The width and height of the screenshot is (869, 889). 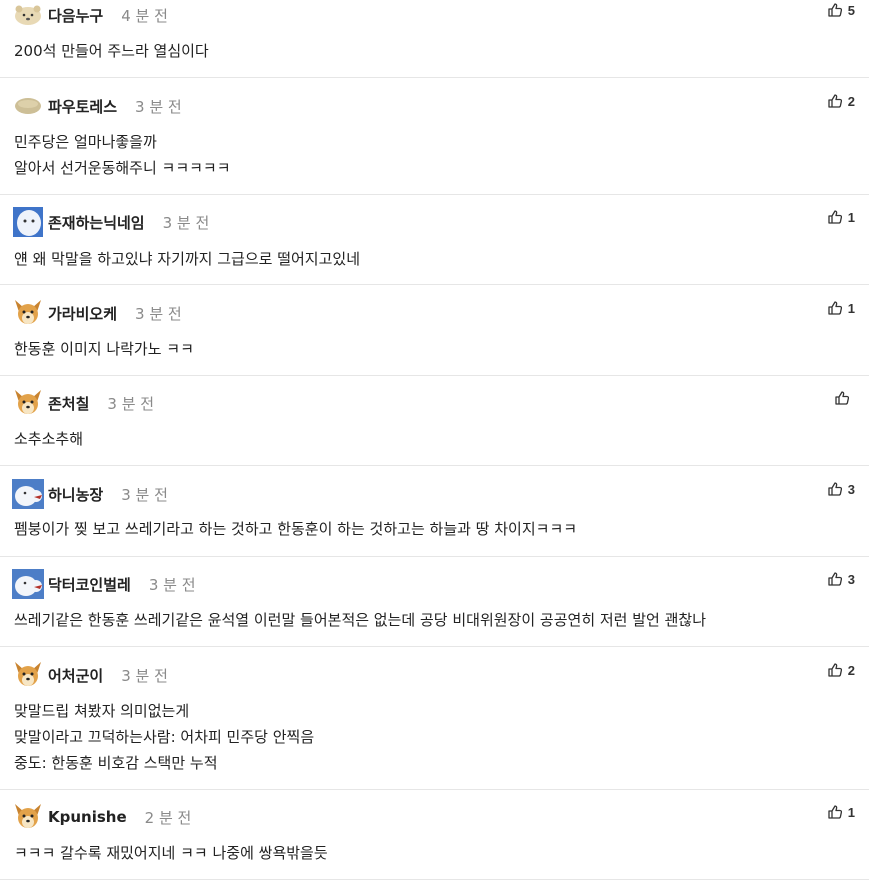 I want to click on comment-text-line: 맞말드립 쳐봤자 의미없는게, so click(x=102, y=711).